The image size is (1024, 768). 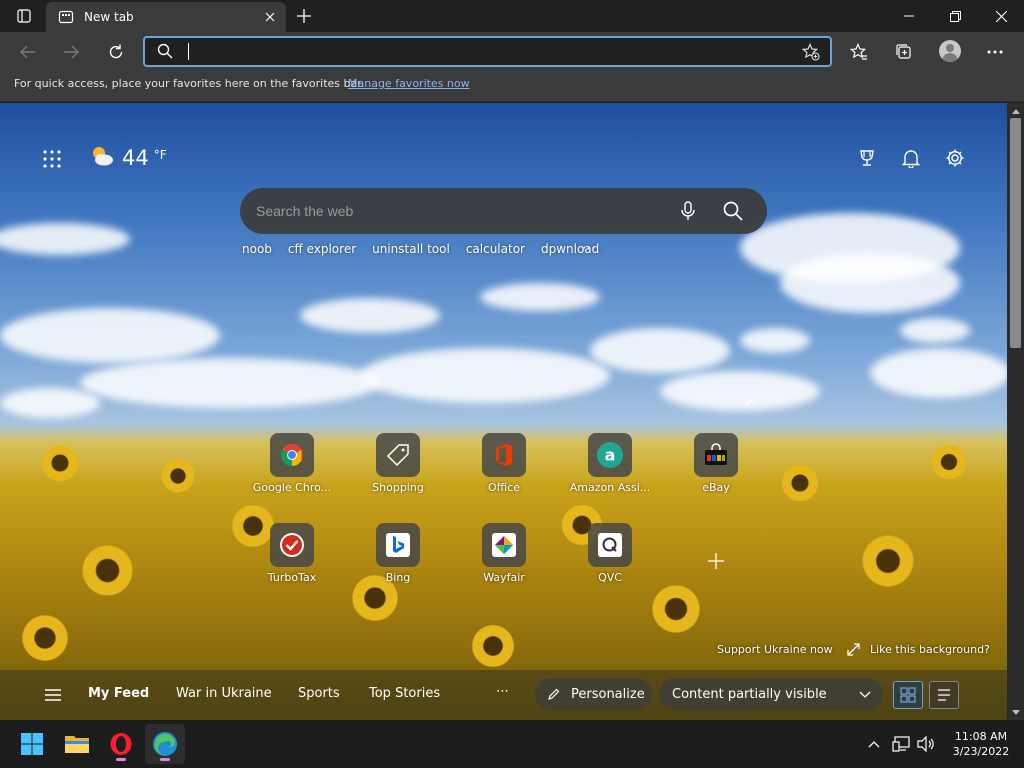 What do you see at coordinates (810, 54) in the screenshot?
I see `add-favorite-icon` at bounding box center [810, 54].